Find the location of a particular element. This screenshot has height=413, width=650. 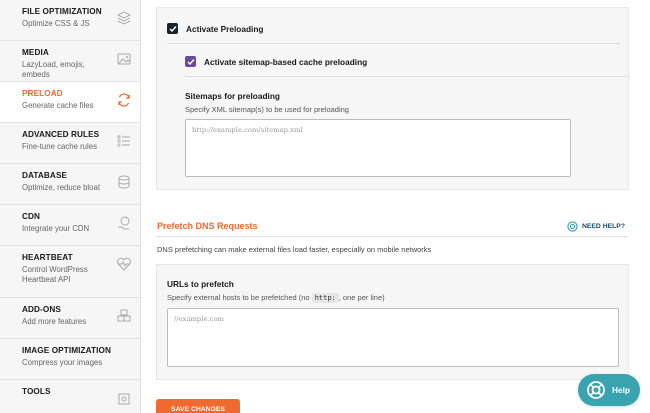

sidebar-item-subtitle: Optimize, reduce bloat is located at coordinates (61, 187).